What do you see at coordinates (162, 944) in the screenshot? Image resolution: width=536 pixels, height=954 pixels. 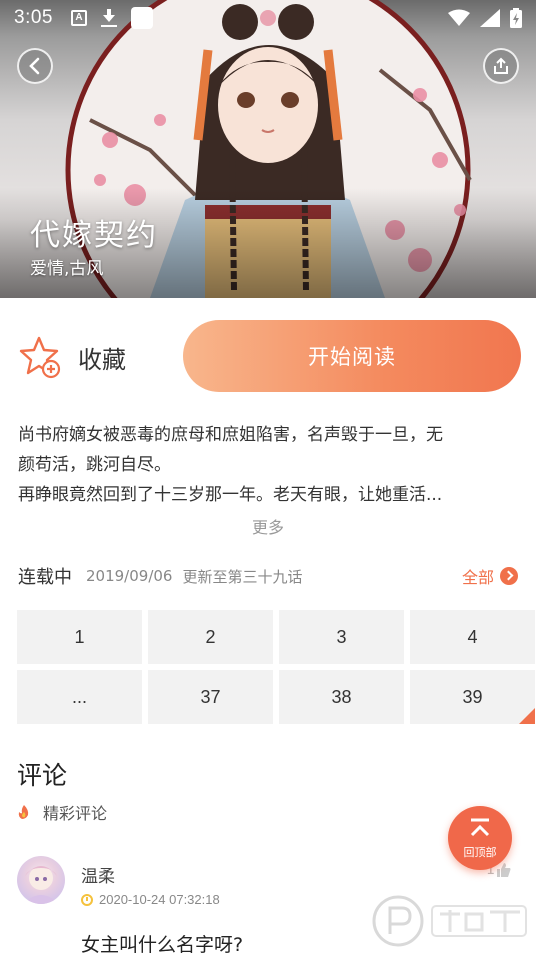 I see `comment-text: 女主叫什么名字呀?` at bounding box center [162, 944].